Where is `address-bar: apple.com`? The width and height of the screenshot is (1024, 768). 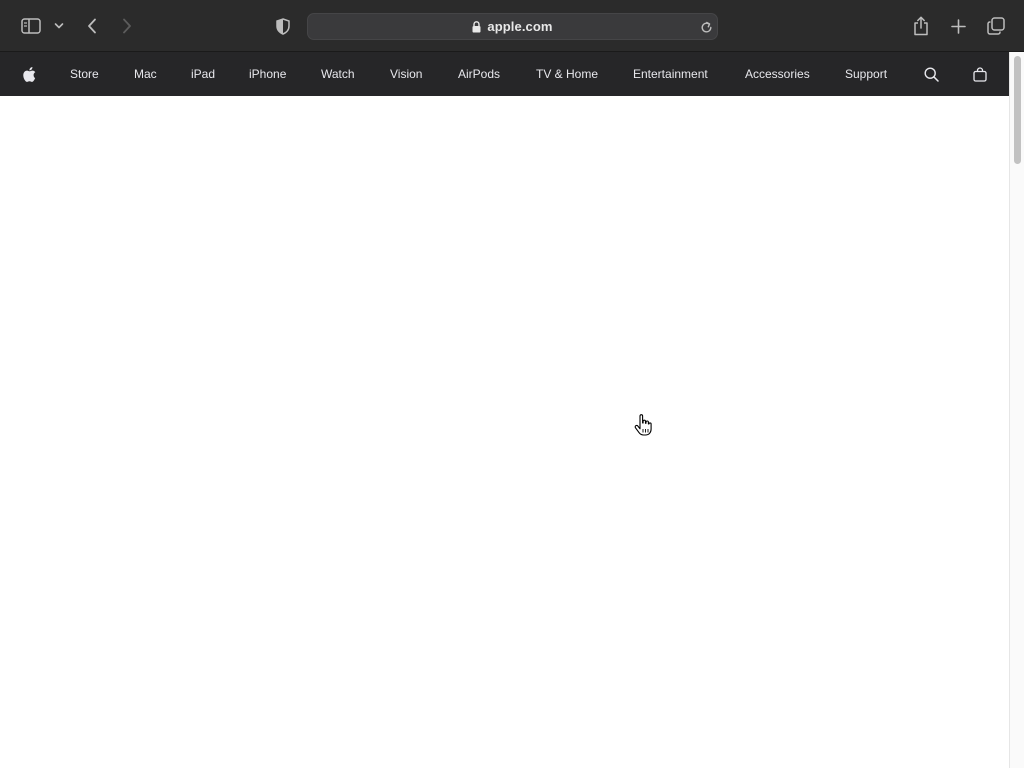 address-bar: apple.com is located at coordinates (512, 26).